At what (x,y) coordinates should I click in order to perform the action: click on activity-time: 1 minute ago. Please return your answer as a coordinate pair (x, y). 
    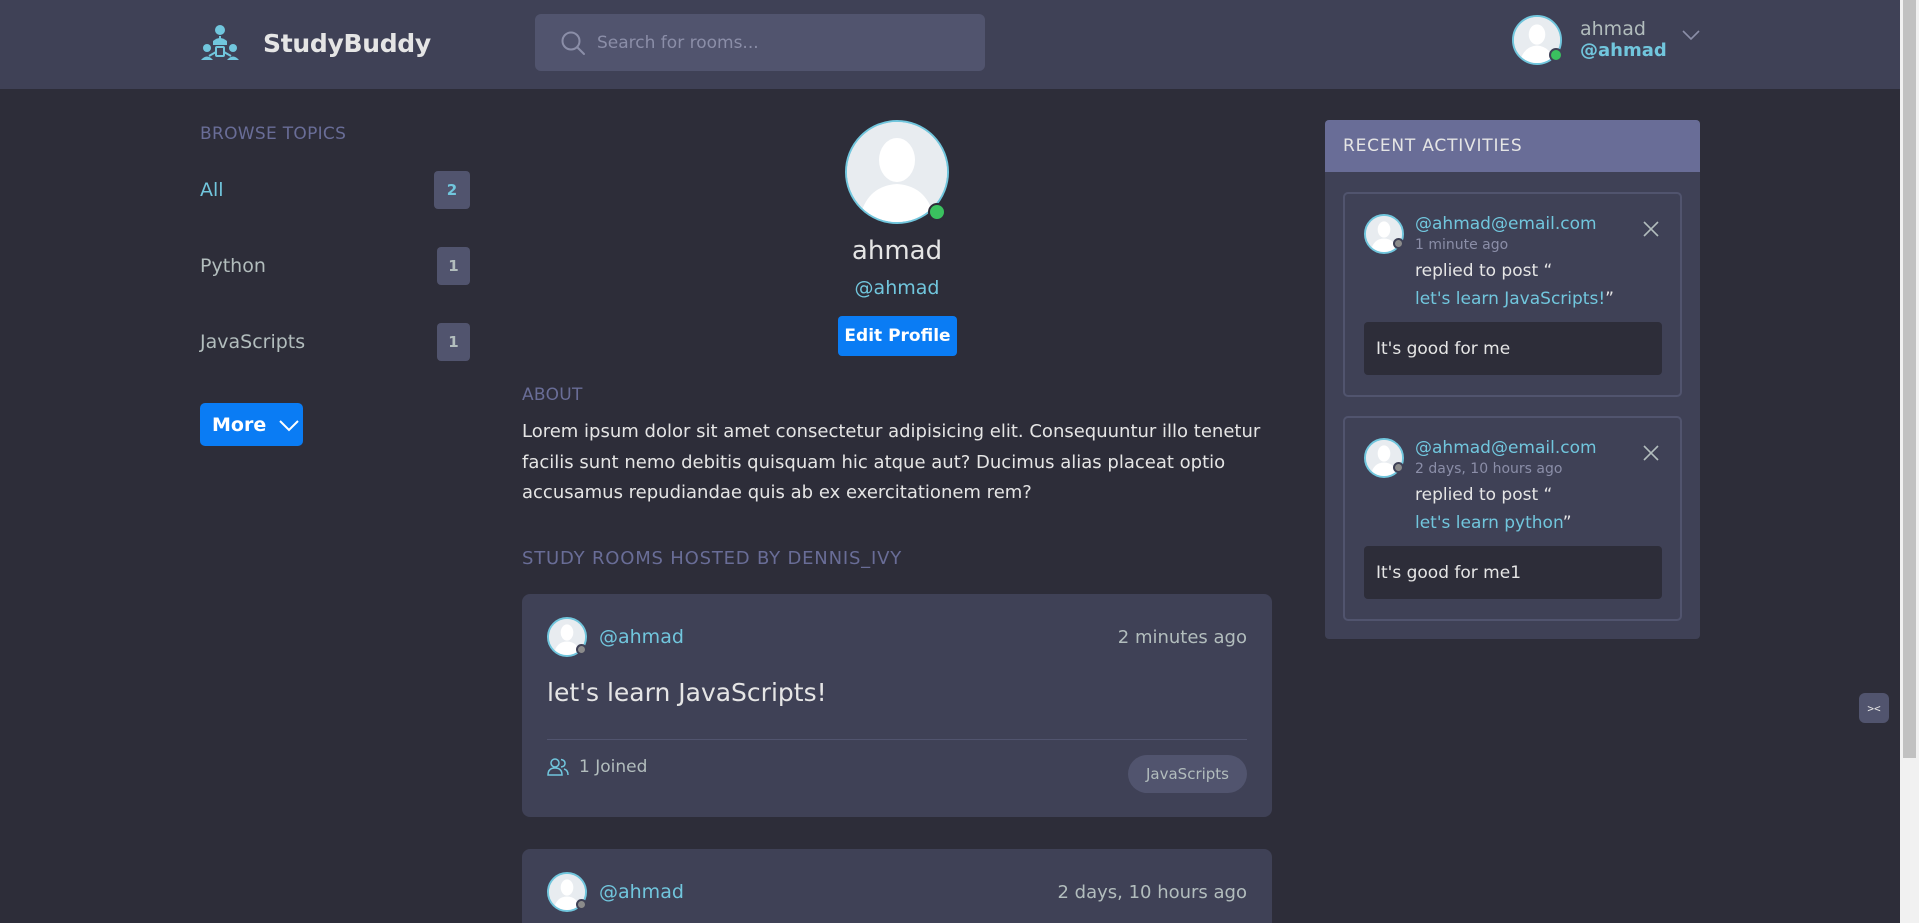
    Looking at the image, I should click on (1462, 245).